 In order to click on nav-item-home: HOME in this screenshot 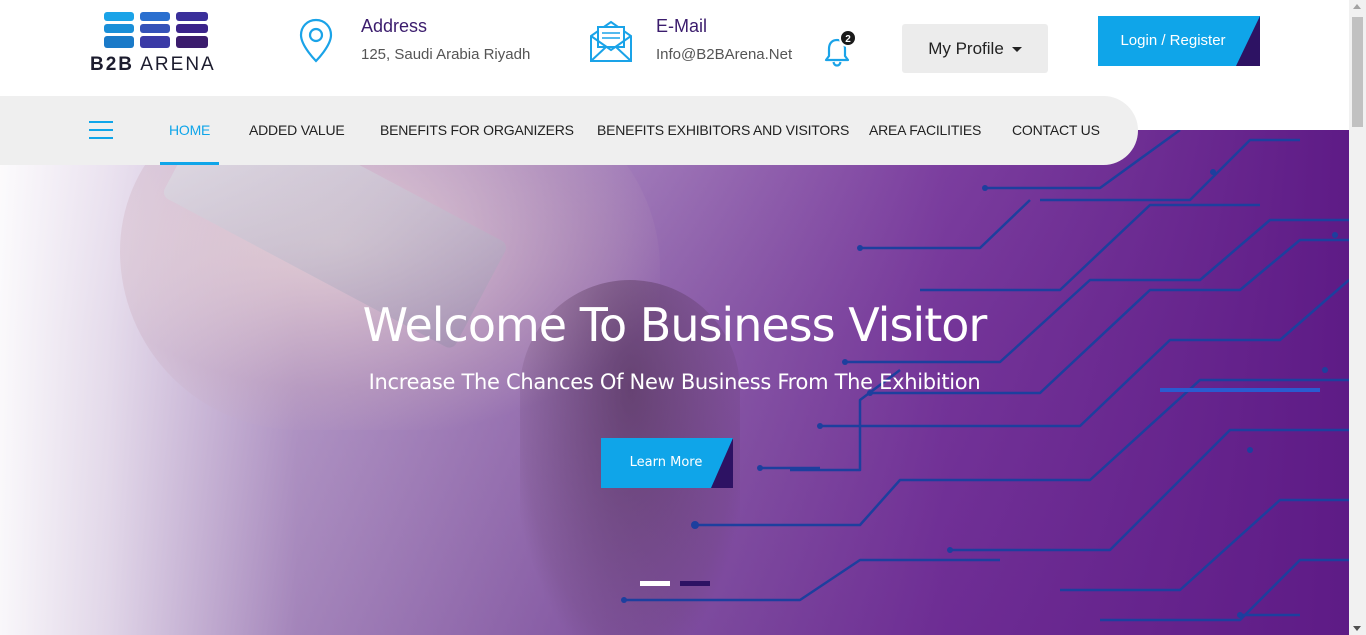, I will do `click(189, 130)`.